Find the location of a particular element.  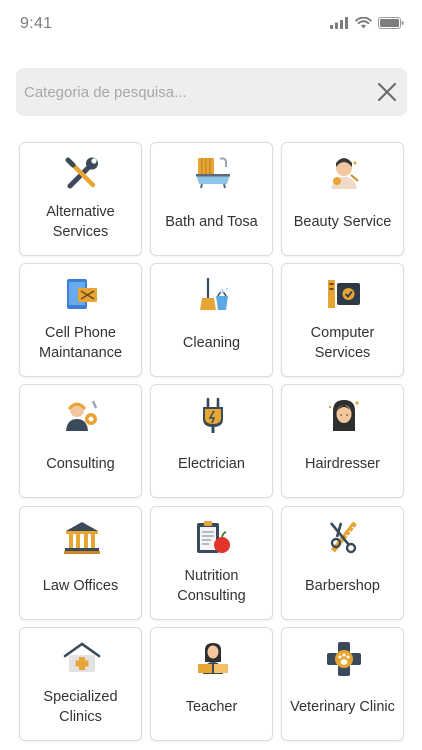

category-label: Cleaning is located at coordinates (211, 343).